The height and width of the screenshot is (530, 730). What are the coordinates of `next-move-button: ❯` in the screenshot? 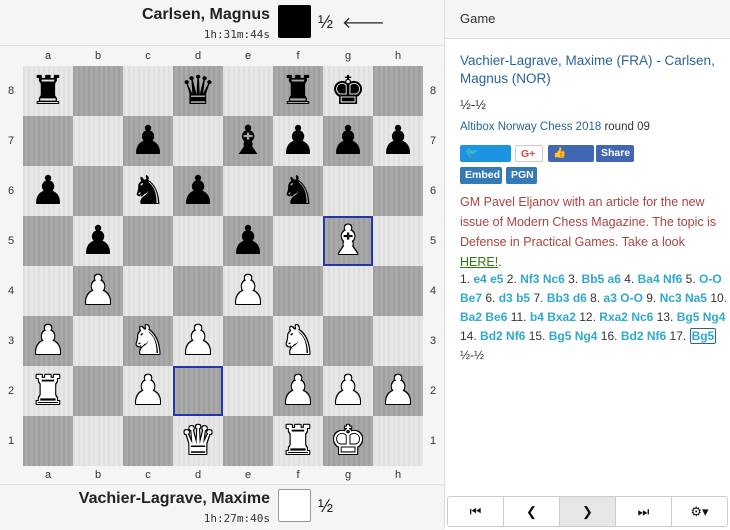 It's located at (588, 511).